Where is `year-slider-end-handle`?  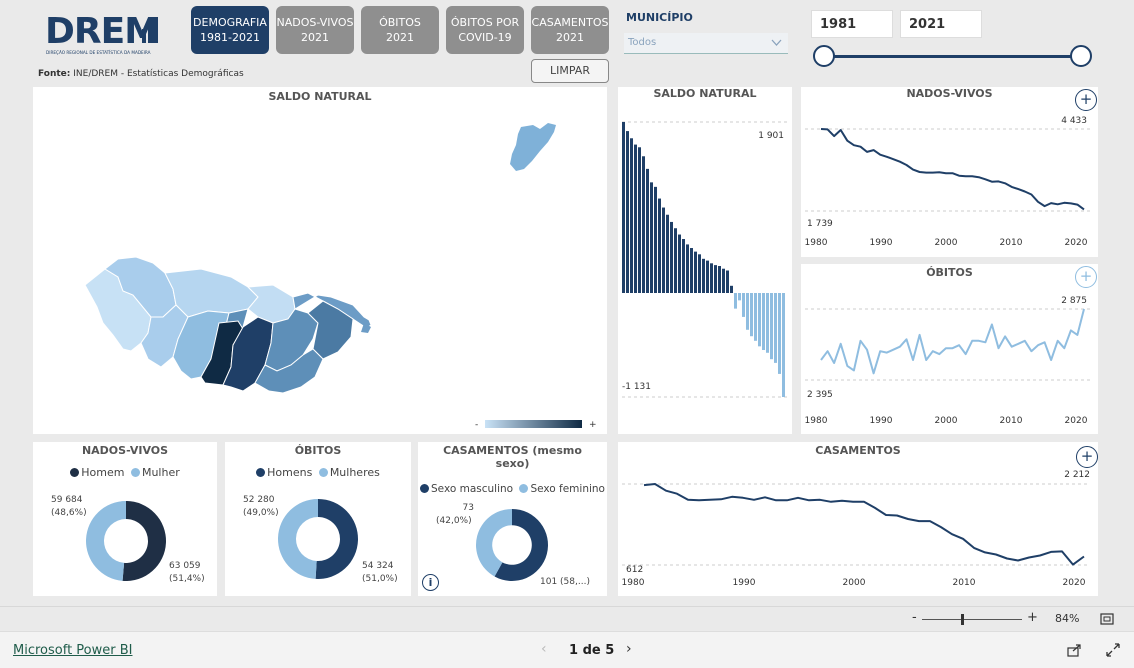 year-slider-end-handle is located at coordinates (1081, 56).